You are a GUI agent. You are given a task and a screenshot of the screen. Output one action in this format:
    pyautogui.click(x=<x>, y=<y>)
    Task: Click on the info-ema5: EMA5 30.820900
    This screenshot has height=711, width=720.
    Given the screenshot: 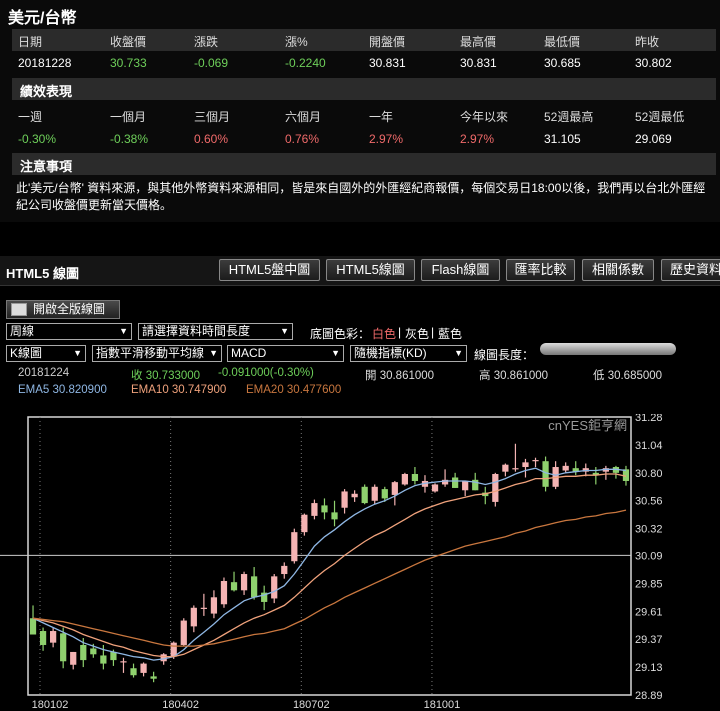 What is the action you would take?
    pyautogui.click(x=62, y=390)
    